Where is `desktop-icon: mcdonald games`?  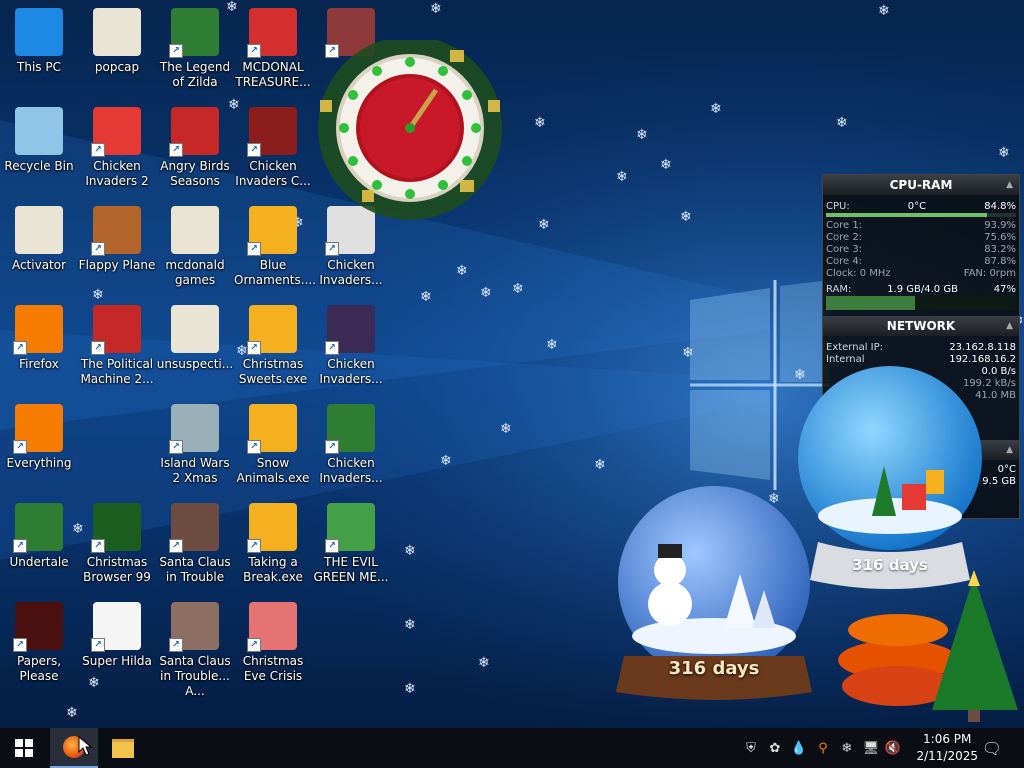 desktop-icon: mcdonald games is located at coordinates (195, 250).